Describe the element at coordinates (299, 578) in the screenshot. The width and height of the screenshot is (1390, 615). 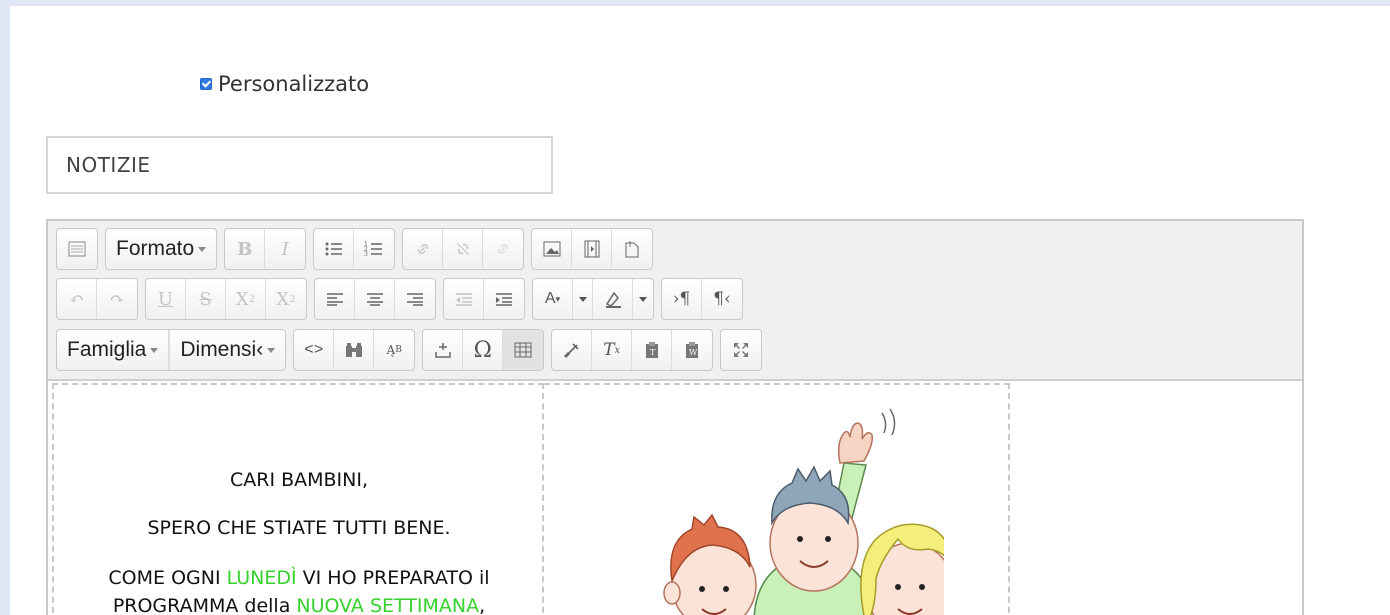
I see `program-line-1: COME OGNI LUNEDÌ VI HO PREPARATO il` at that location.